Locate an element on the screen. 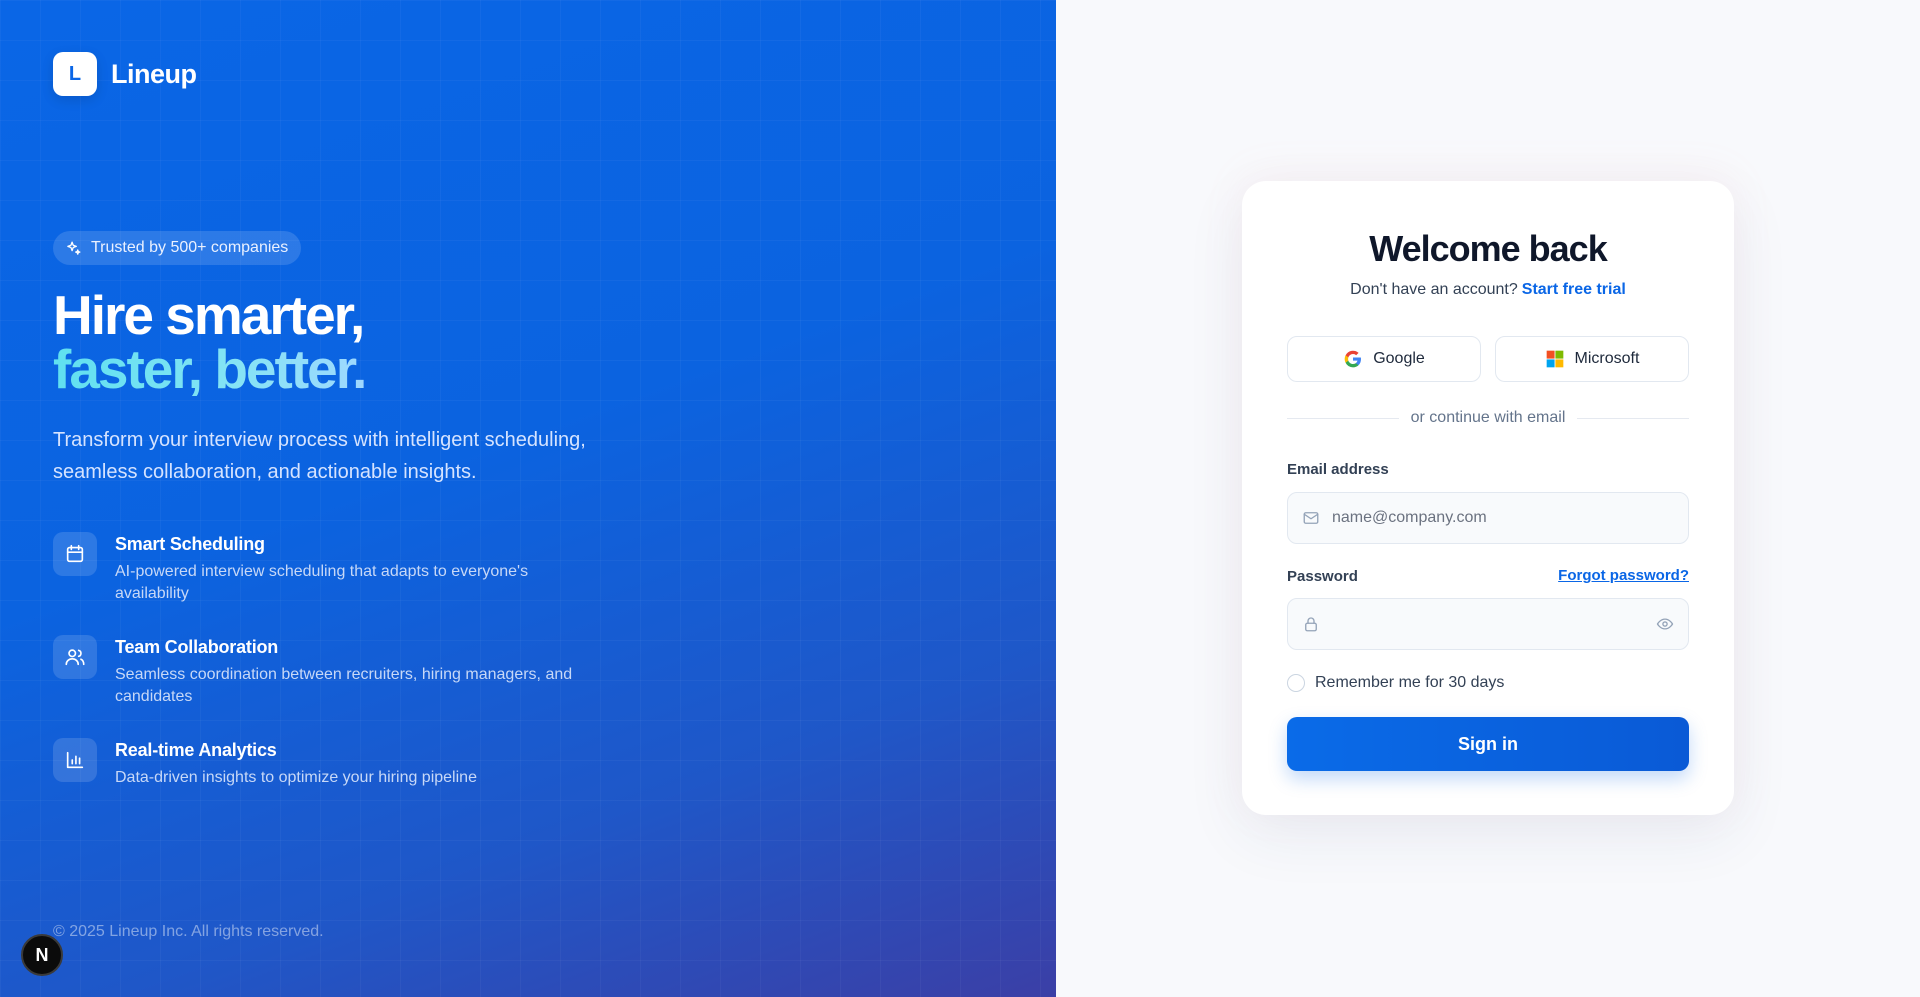 Image resolution: width=1920 pixels, height=997 pixels. email-field is located at coordinates (1488, 518).